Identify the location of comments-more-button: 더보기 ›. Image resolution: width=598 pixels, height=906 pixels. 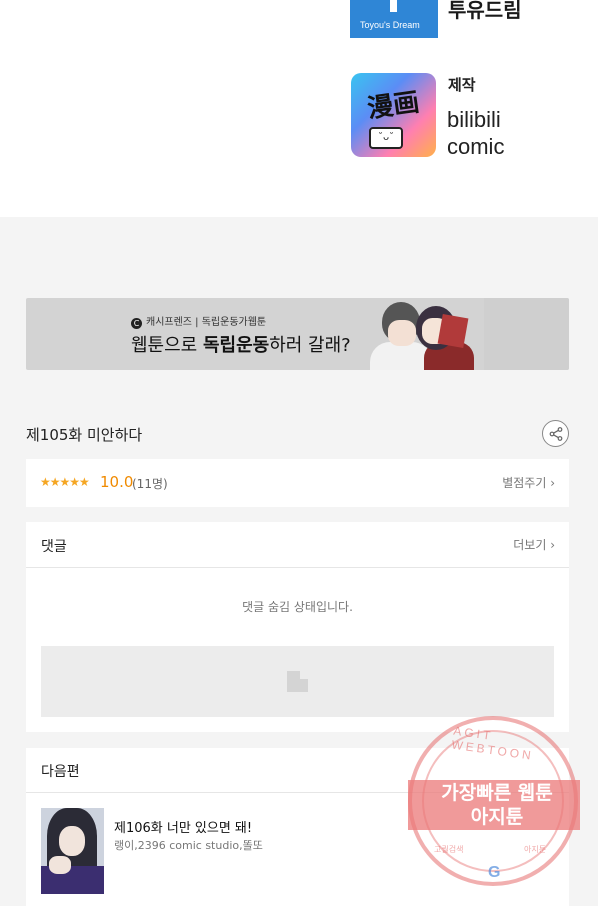
(534, 544).